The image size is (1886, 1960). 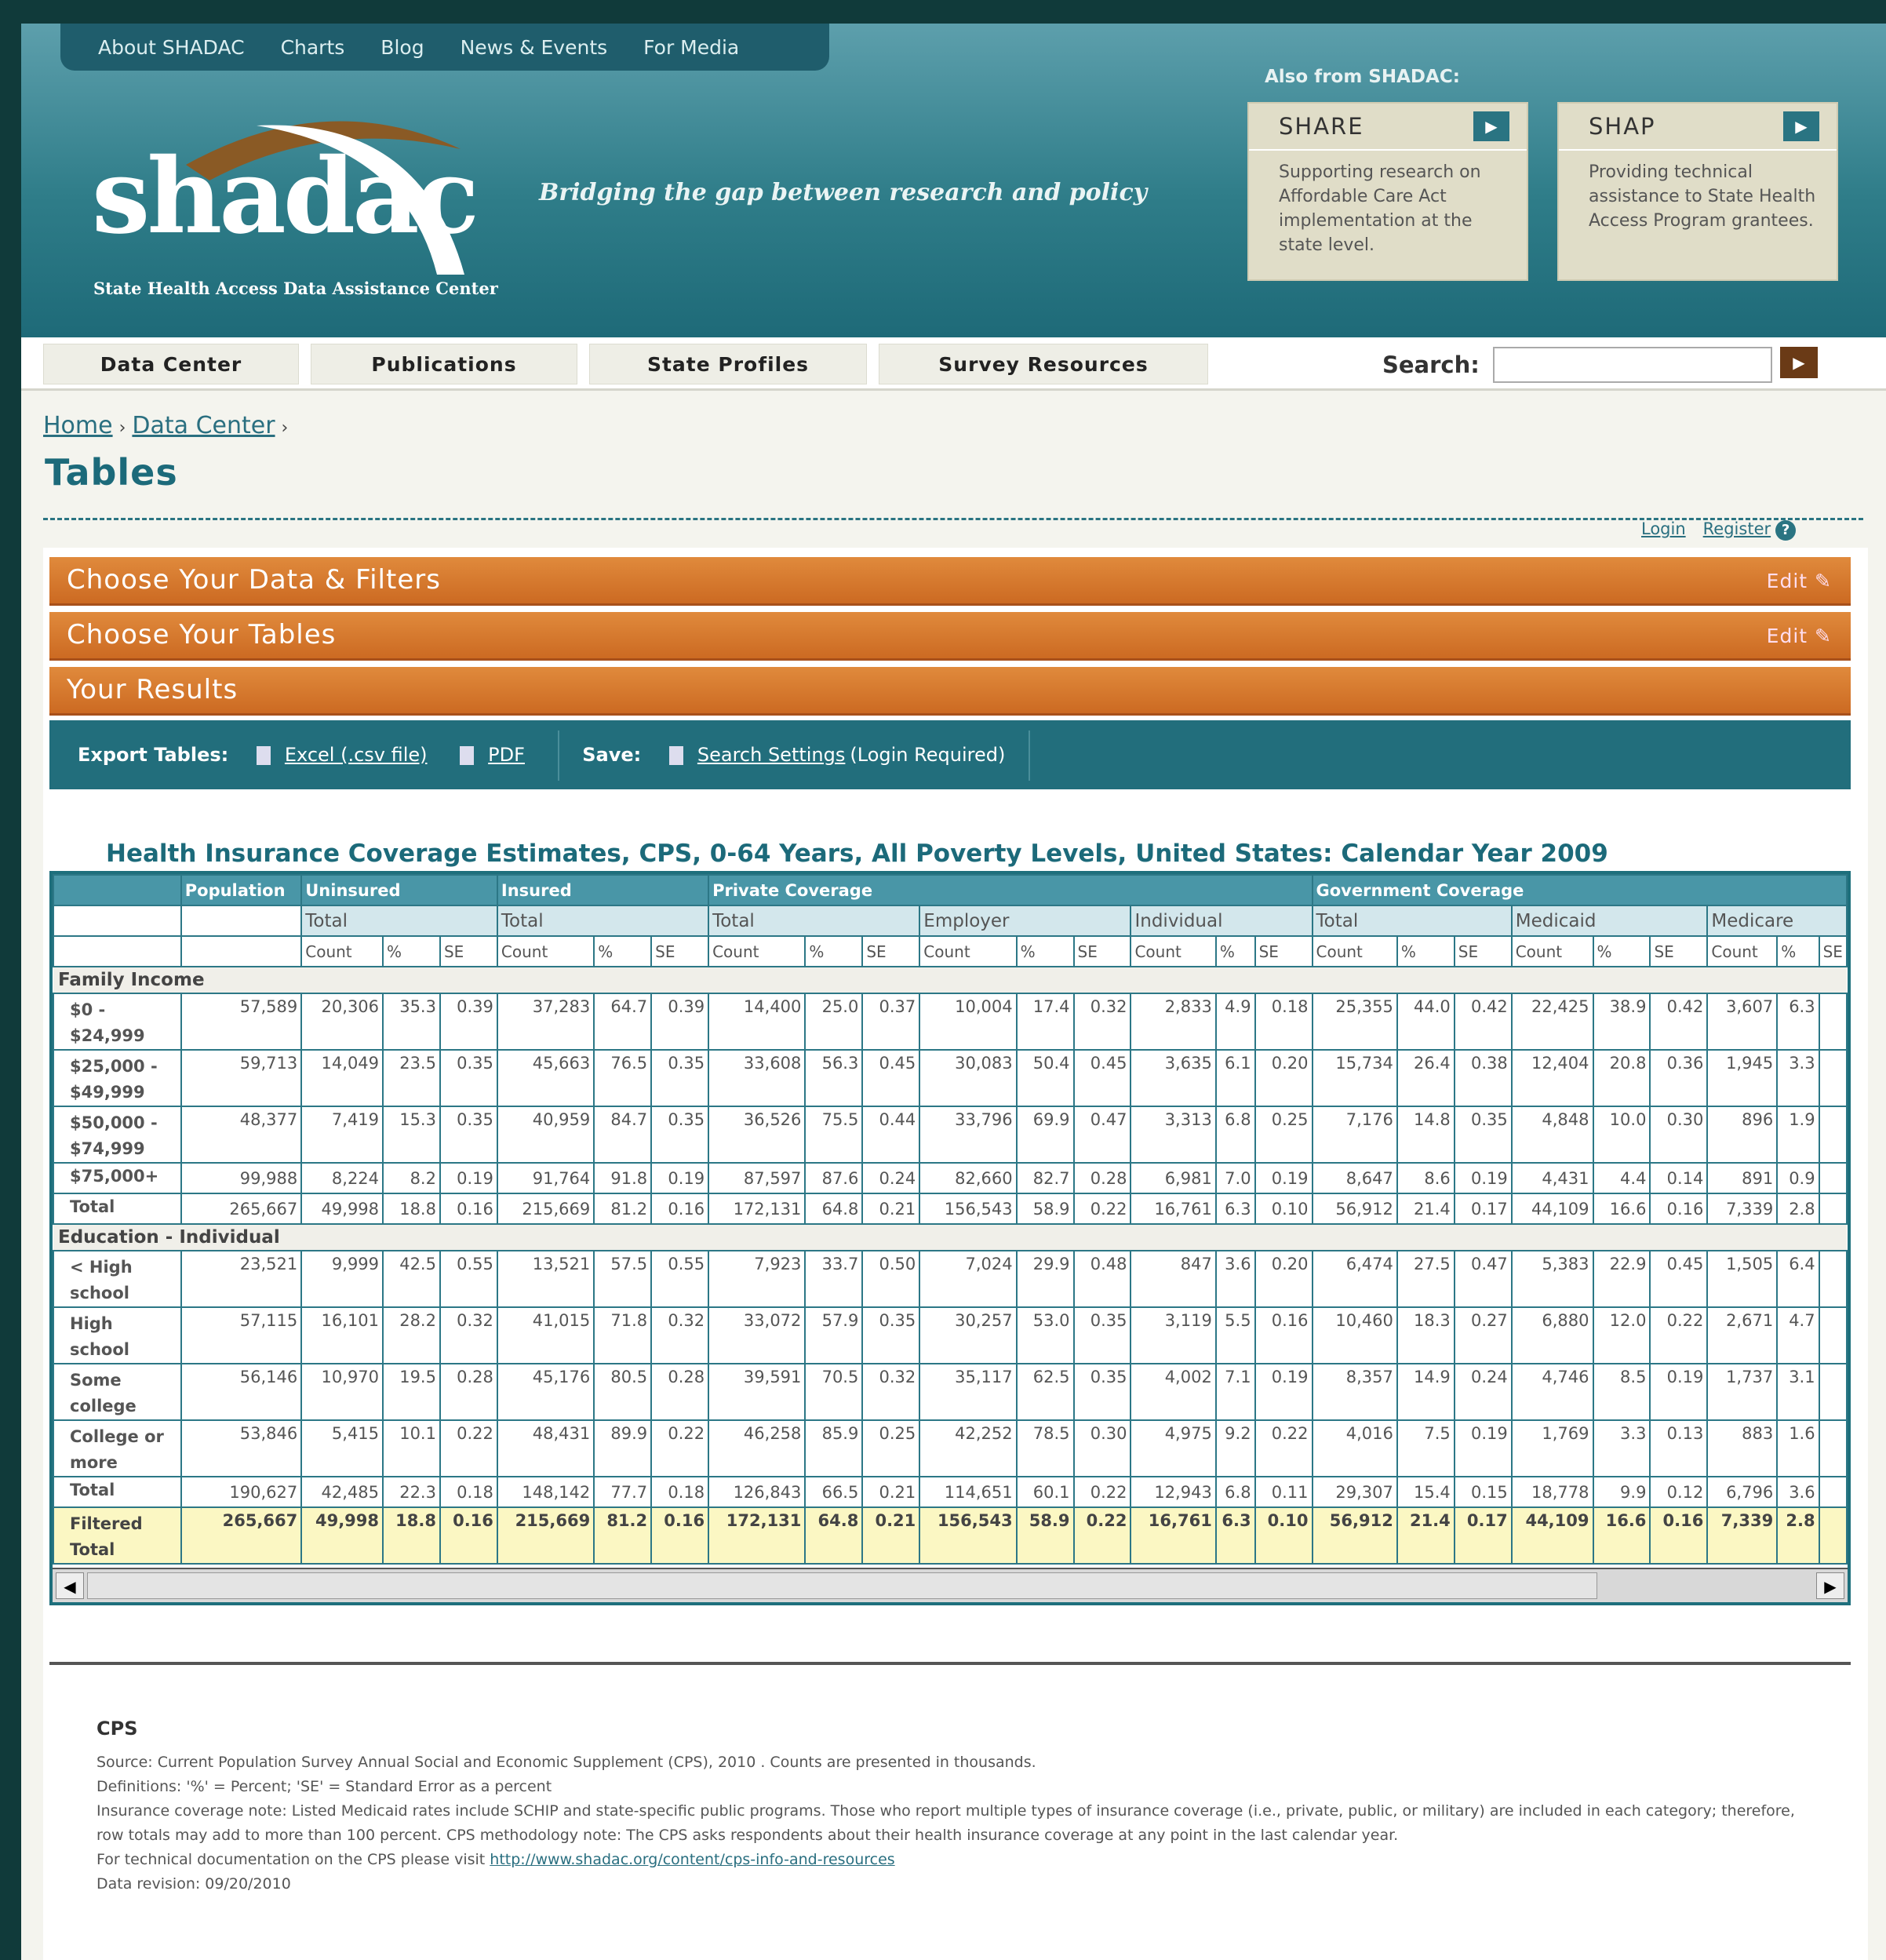 I want to click on export-pdf-link: PDF, so click(x=506, y=755).